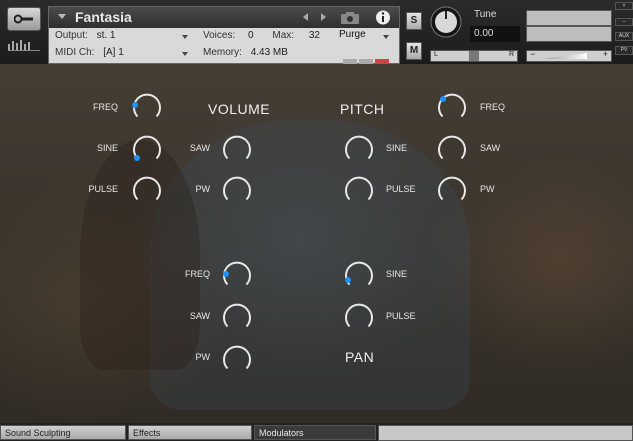  I want to click on purge-label: Purge, so click(352, 34).